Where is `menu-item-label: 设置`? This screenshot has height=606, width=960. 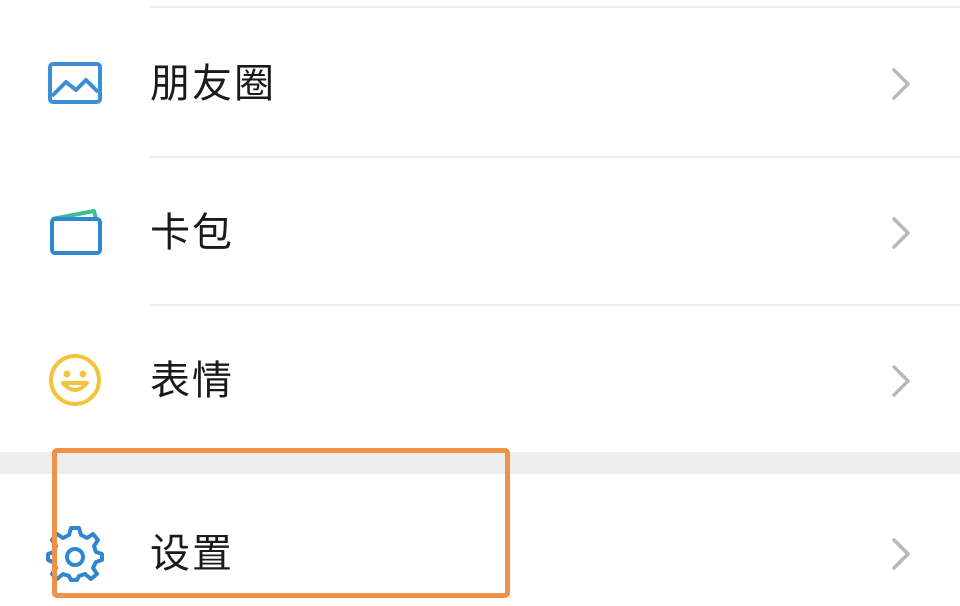
menu-item-label: 设置 is located at coordinates (192, 554).